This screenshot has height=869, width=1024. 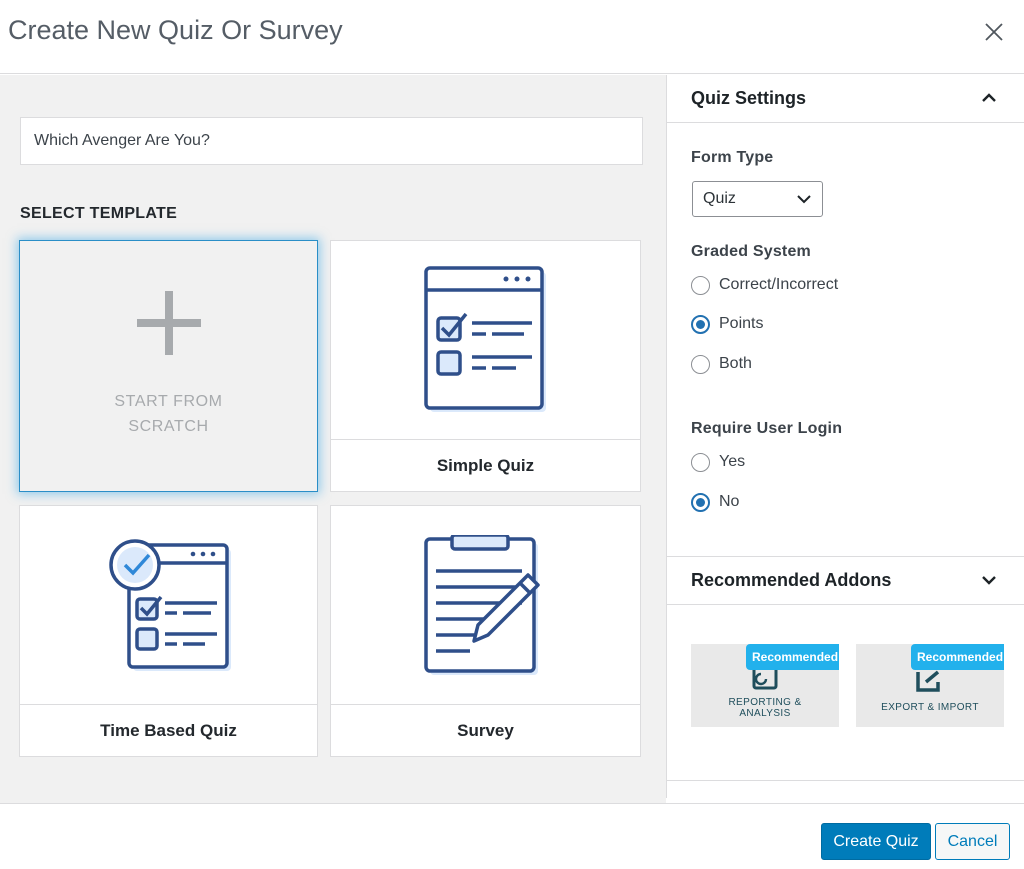 What do you see at coordinates (481, 605) in the screenshot?
I see `survey-clipboard-icon` at bounding box center [481, 605].